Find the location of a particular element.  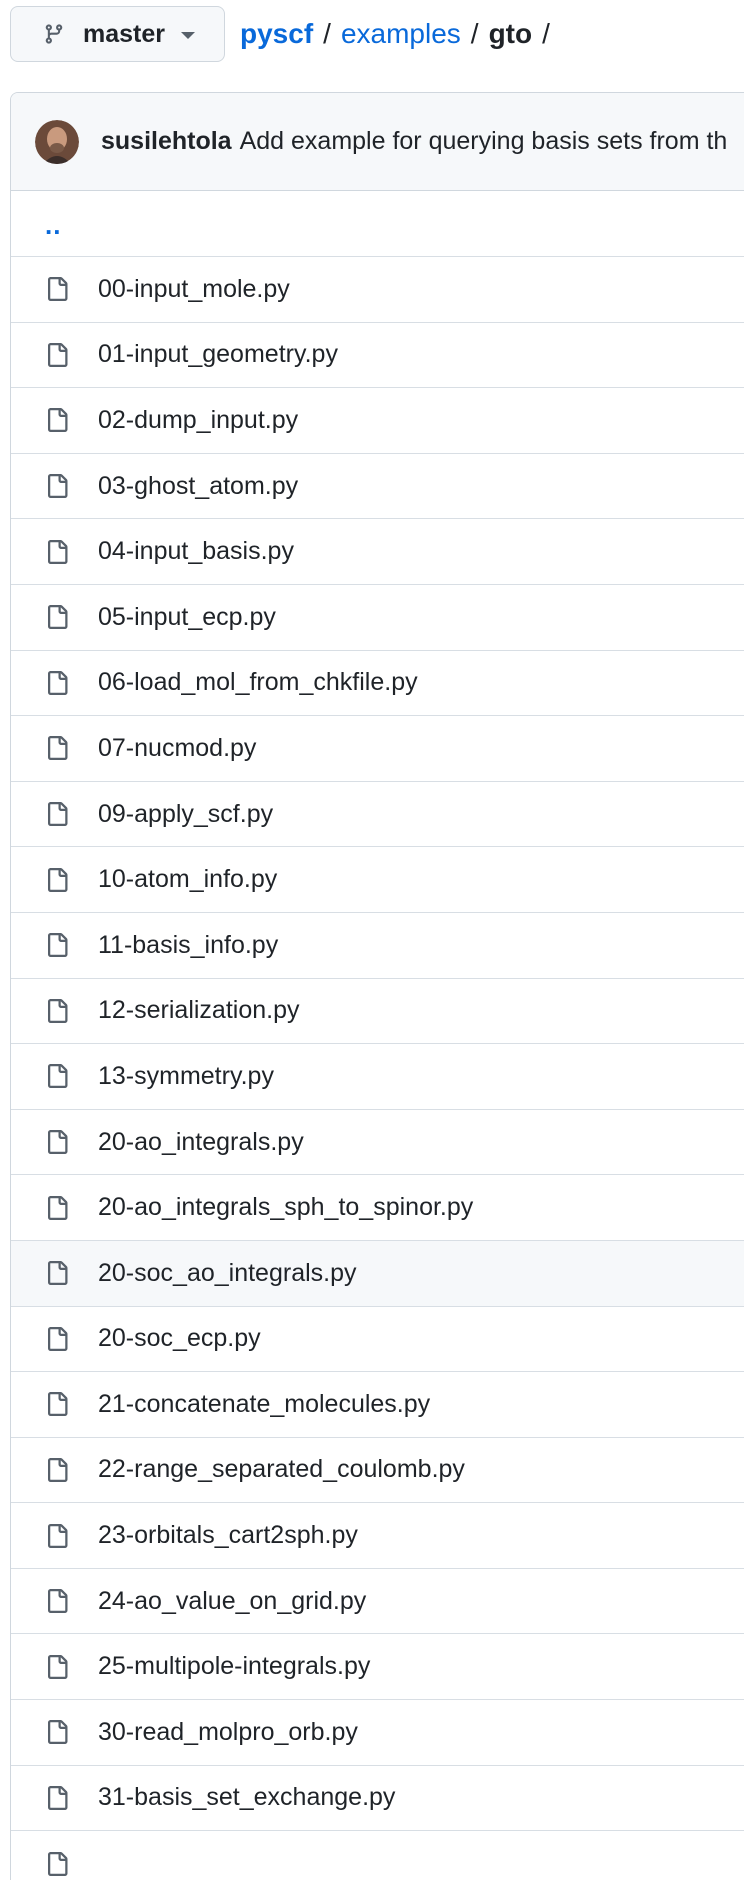

file-name-link: 31-basis_set_exchange.py is located at coordinates (246, 1797).